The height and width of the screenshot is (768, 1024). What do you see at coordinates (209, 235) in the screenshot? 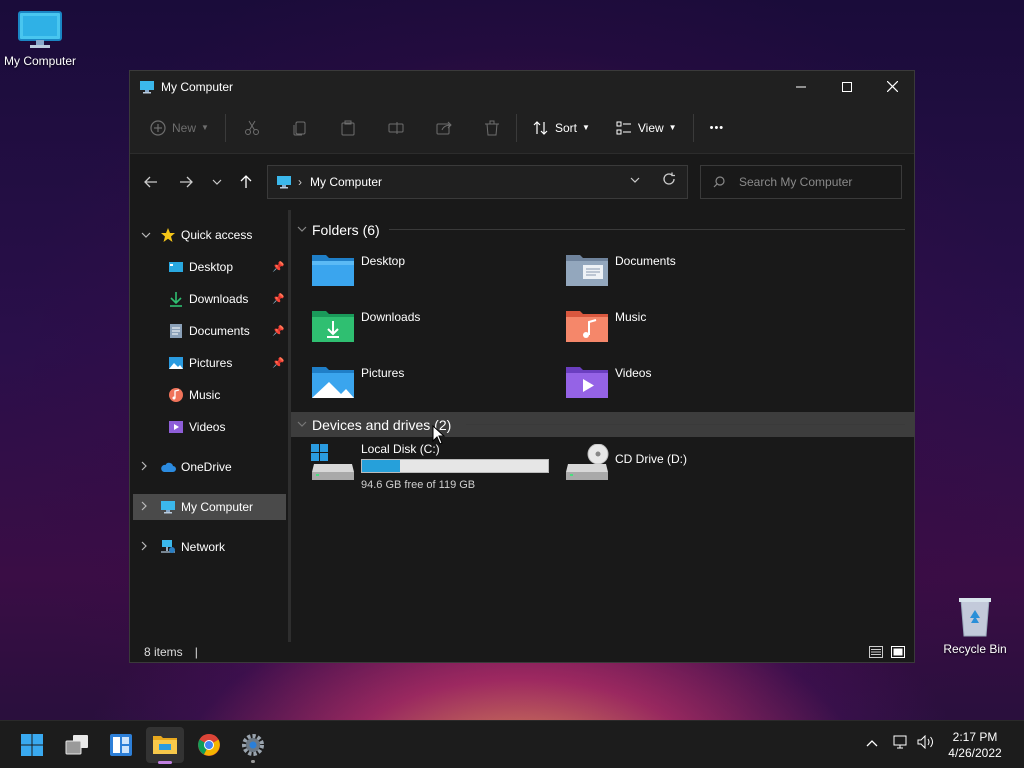
I see `sidebar-item-quick-access: Quick access` at bounding box center [209, 235].